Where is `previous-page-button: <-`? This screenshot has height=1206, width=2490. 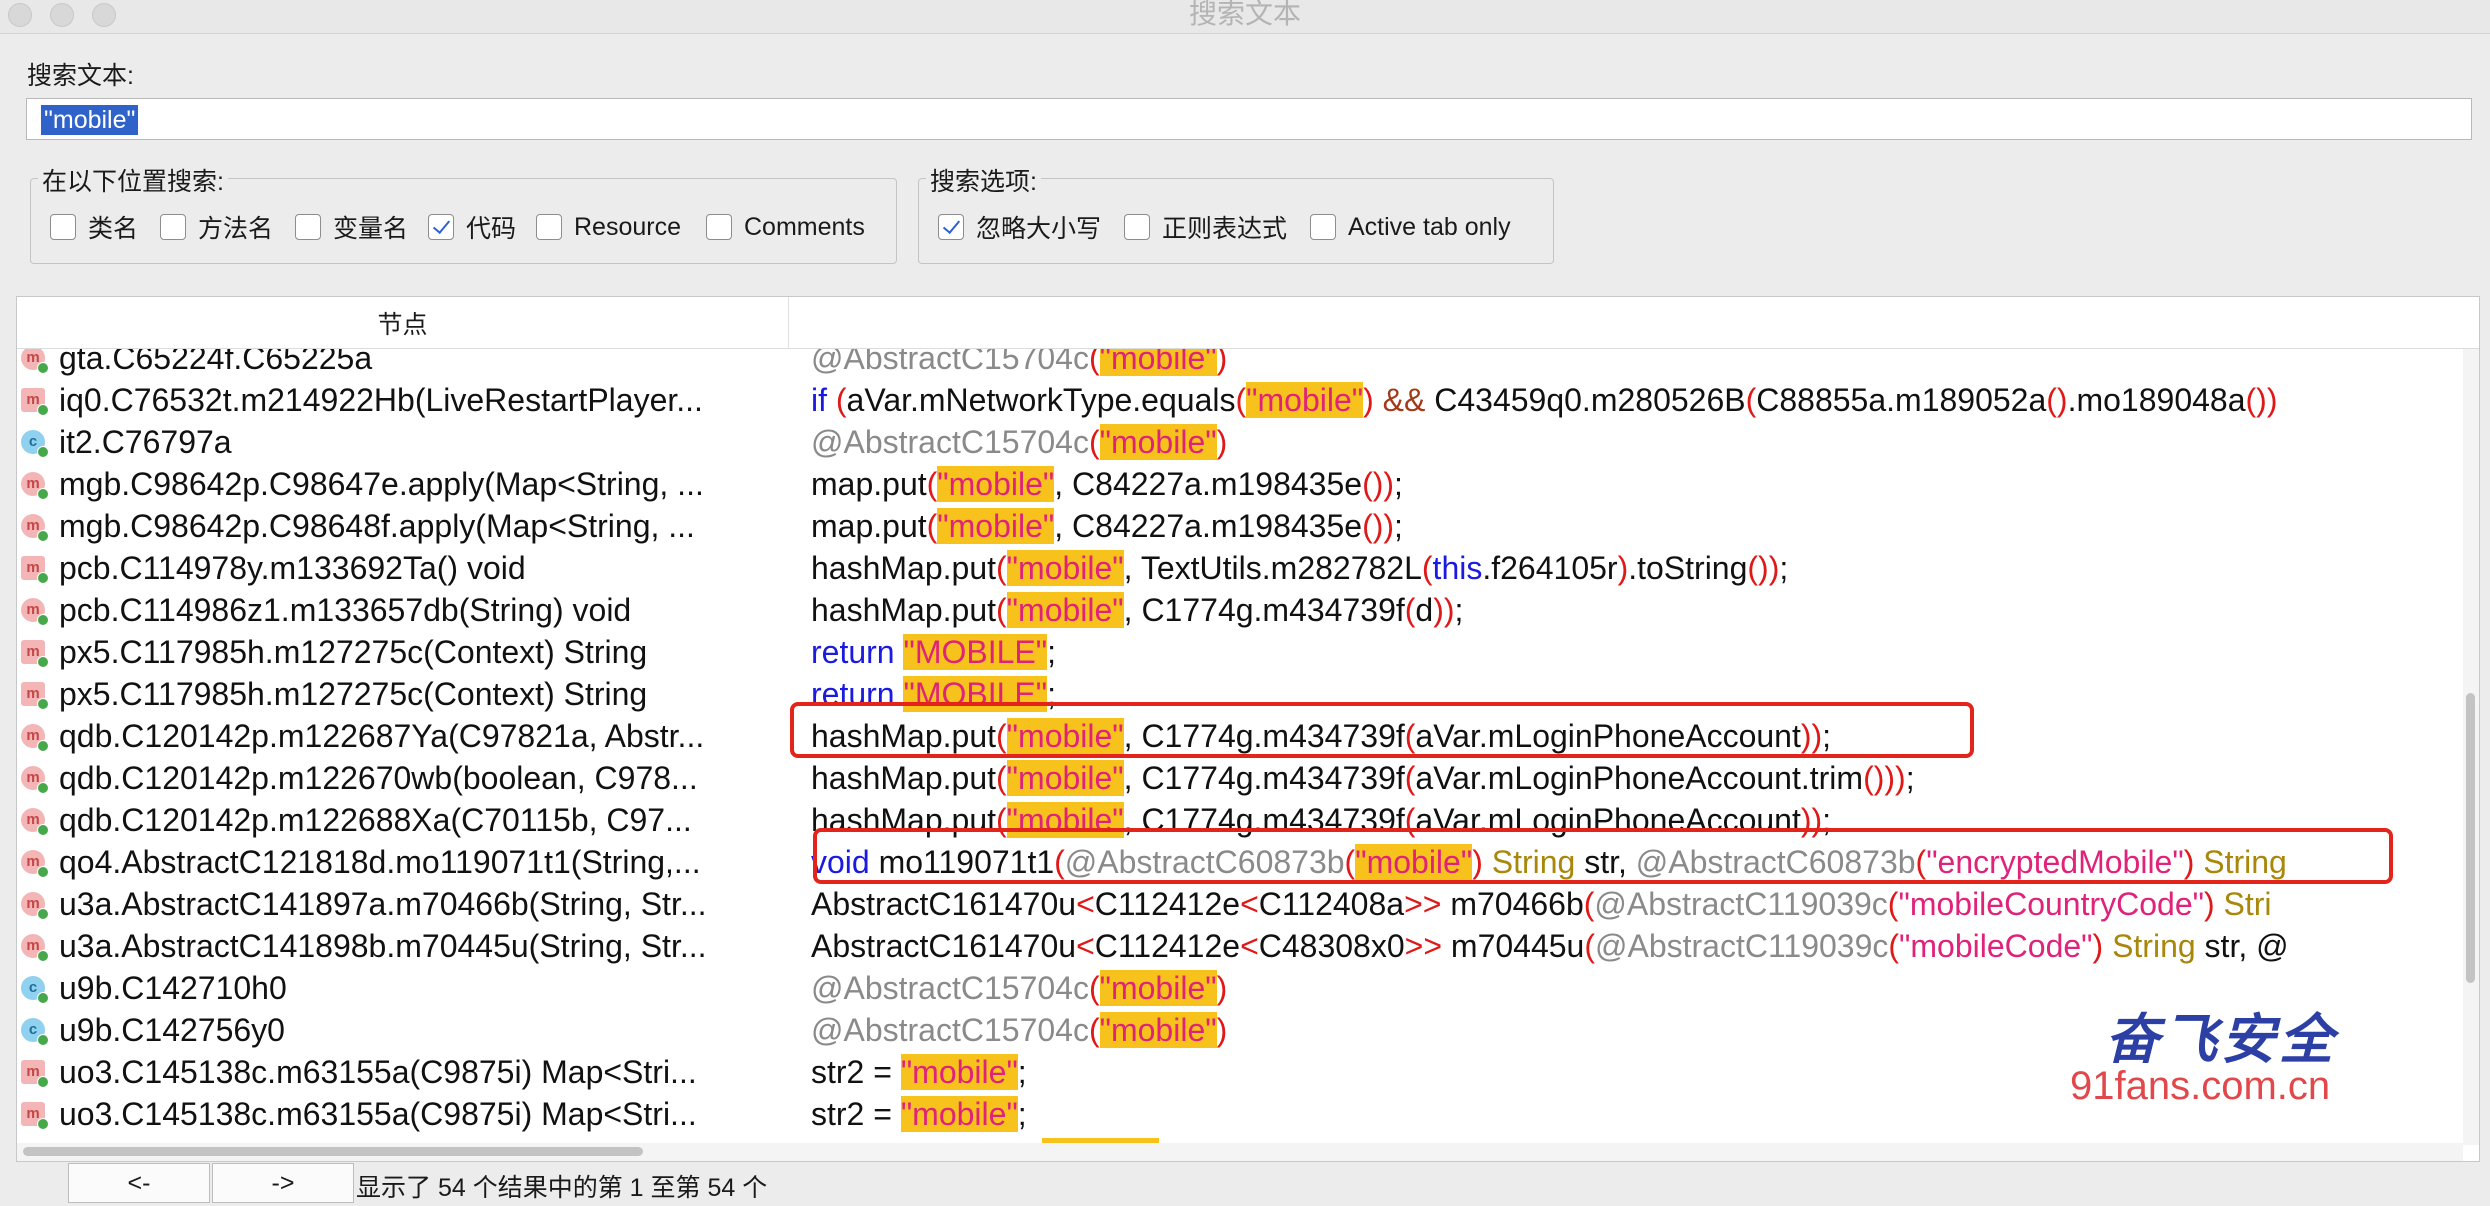
previous-page-button: <- is located at coordinates (139, 1183).